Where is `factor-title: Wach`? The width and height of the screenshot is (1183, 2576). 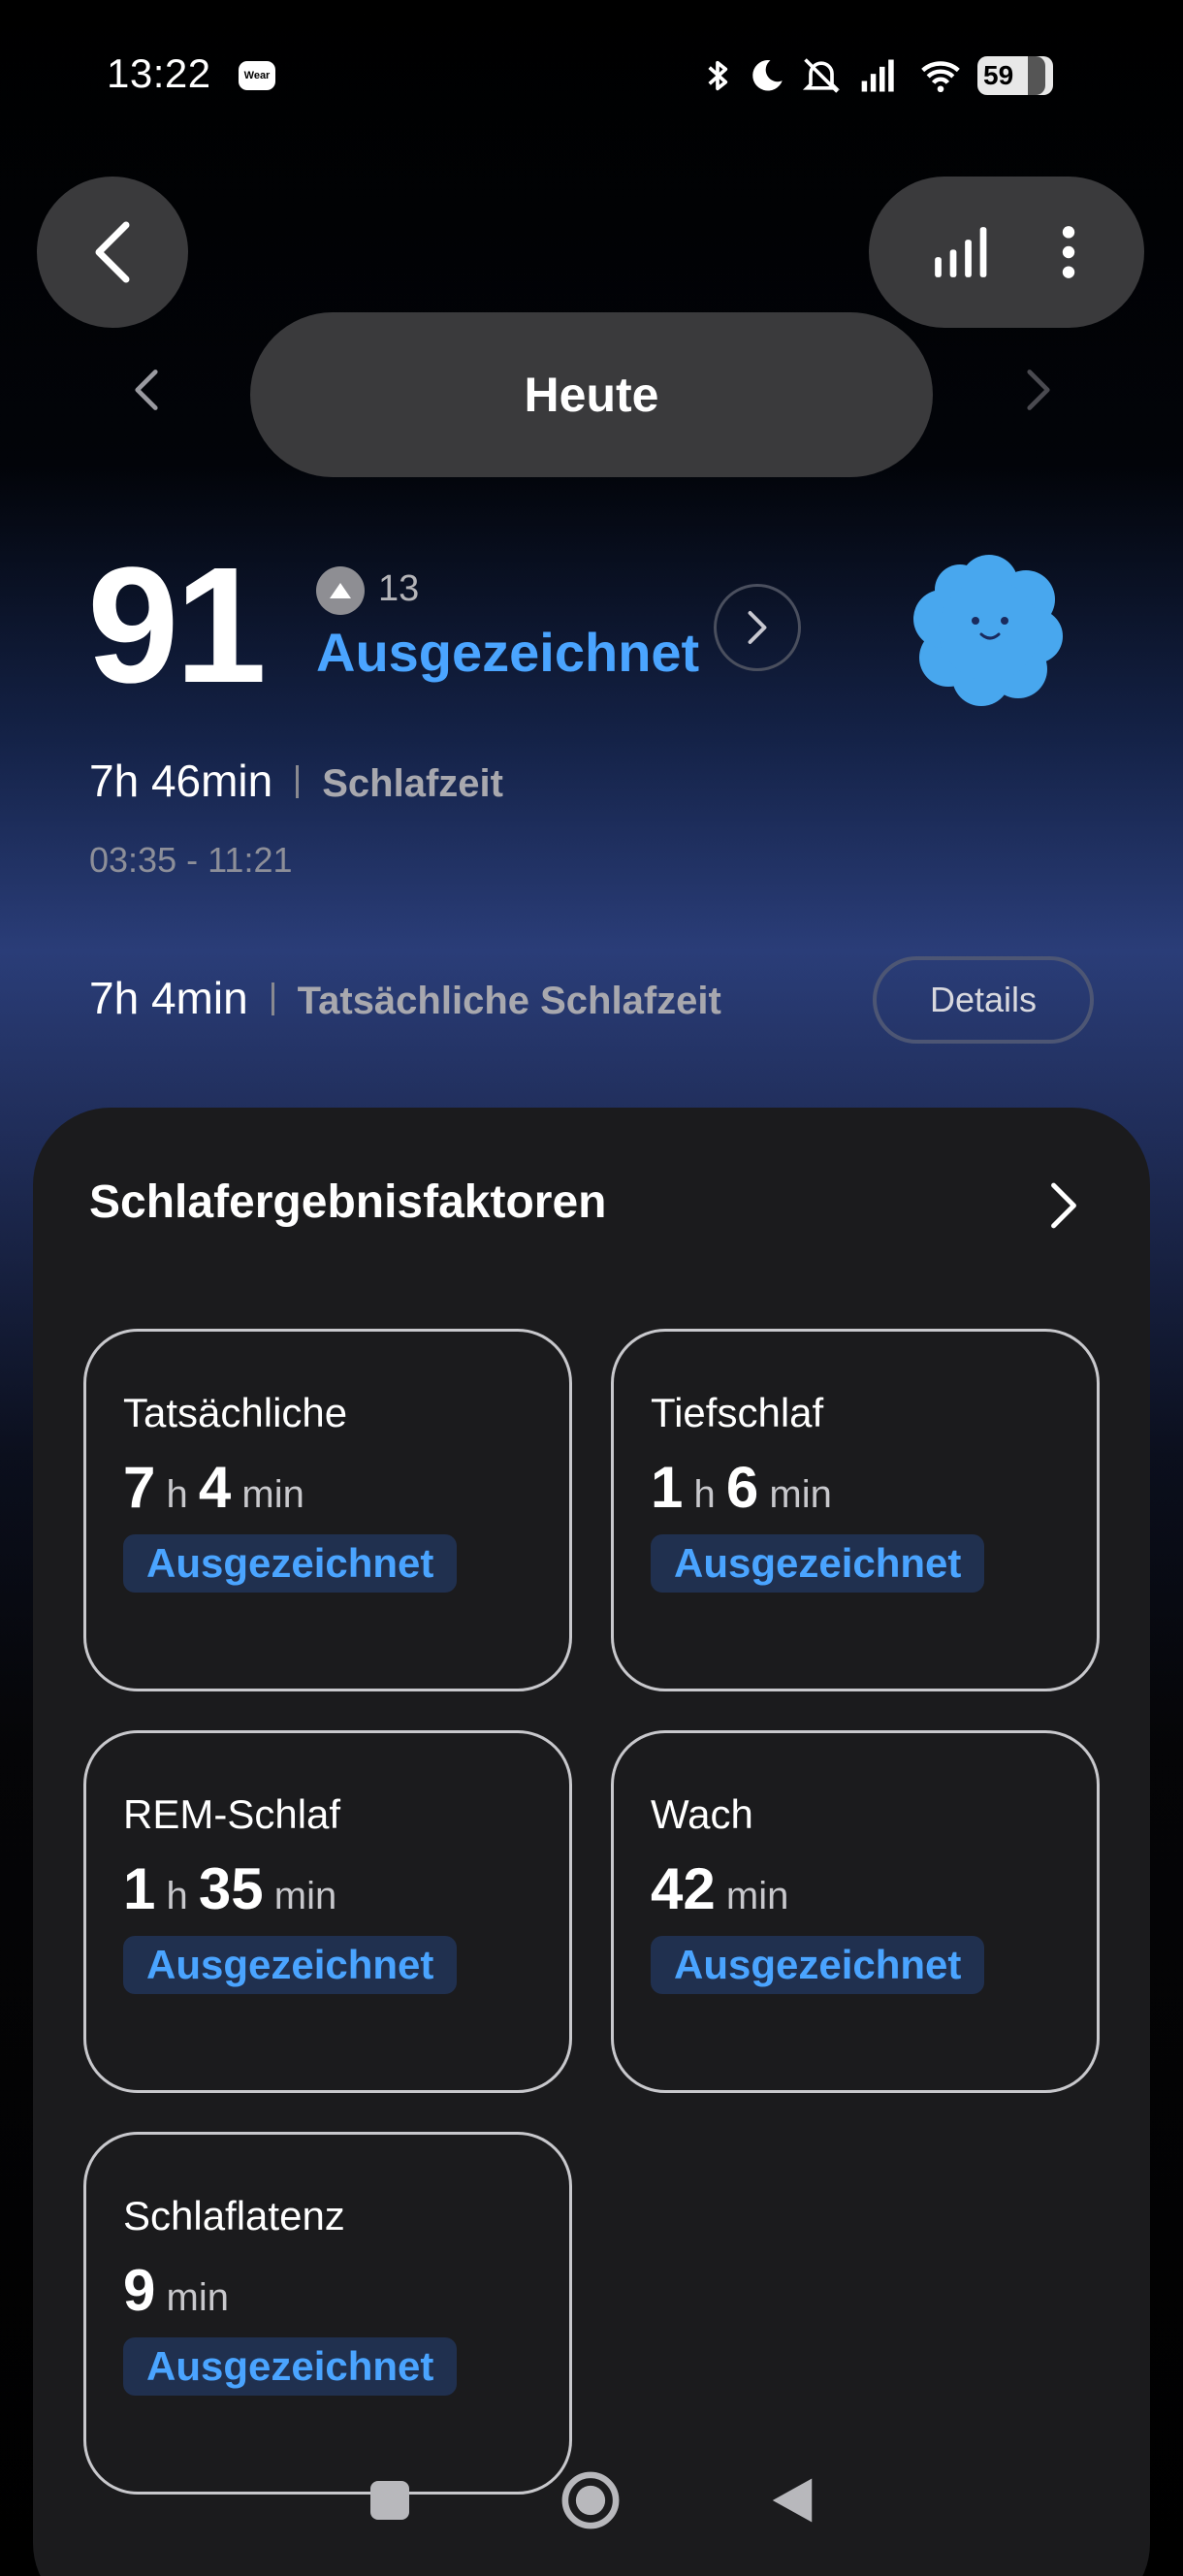 factor-title: Wach is located at coordinates (702, 1814).